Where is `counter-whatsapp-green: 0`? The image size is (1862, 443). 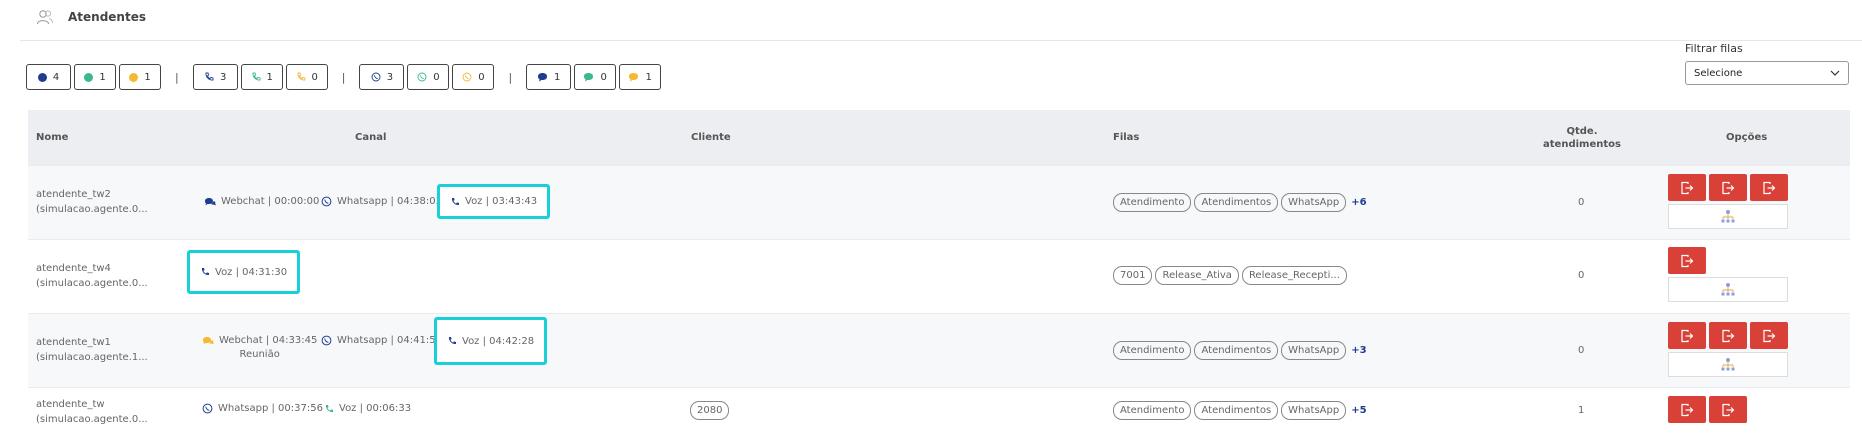 counter-whatsapp-green: 0 is located at coordinates (428, 77).